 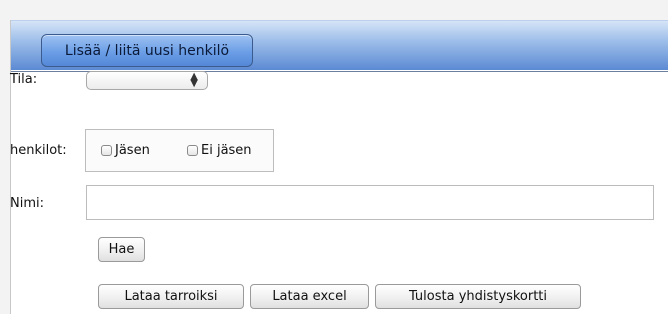 I want to click on nimi-input, so click(x=370, y=202).